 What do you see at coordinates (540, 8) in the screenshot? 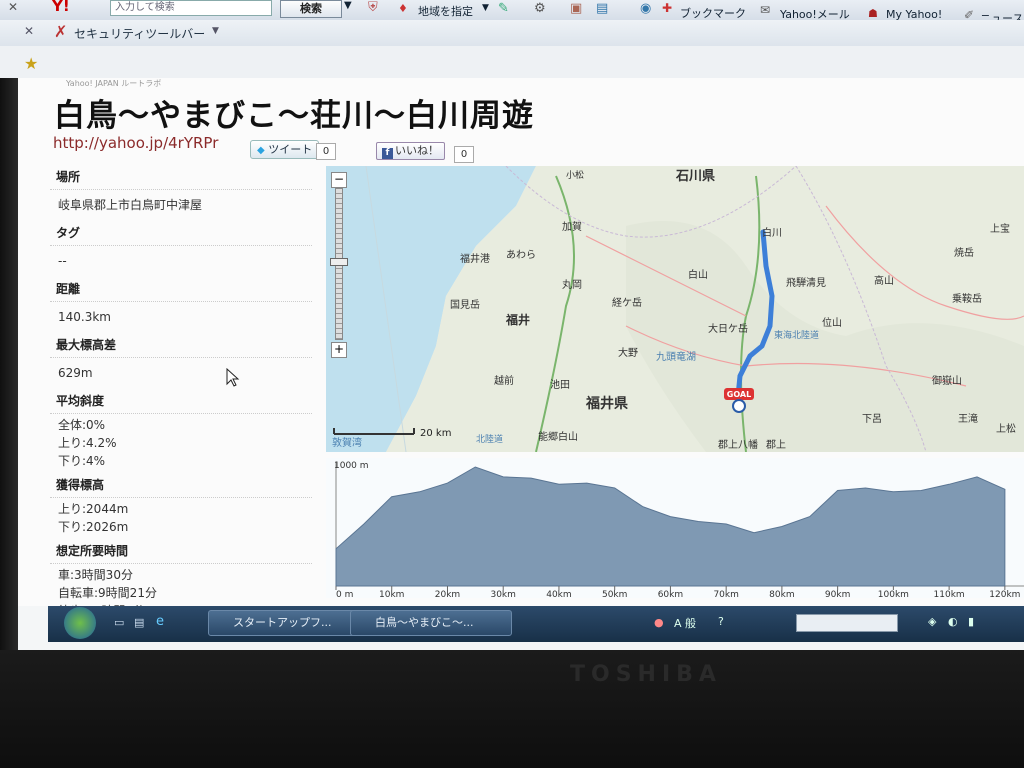
I see `tool-icon: ⚙` at bounding box center [540, 8].